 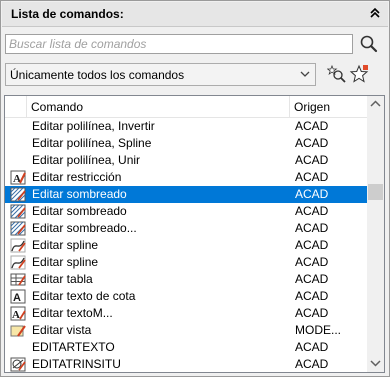 I want to click on table-row: Editar polilínea, Spline ACAD, so click(x=186, y=143).